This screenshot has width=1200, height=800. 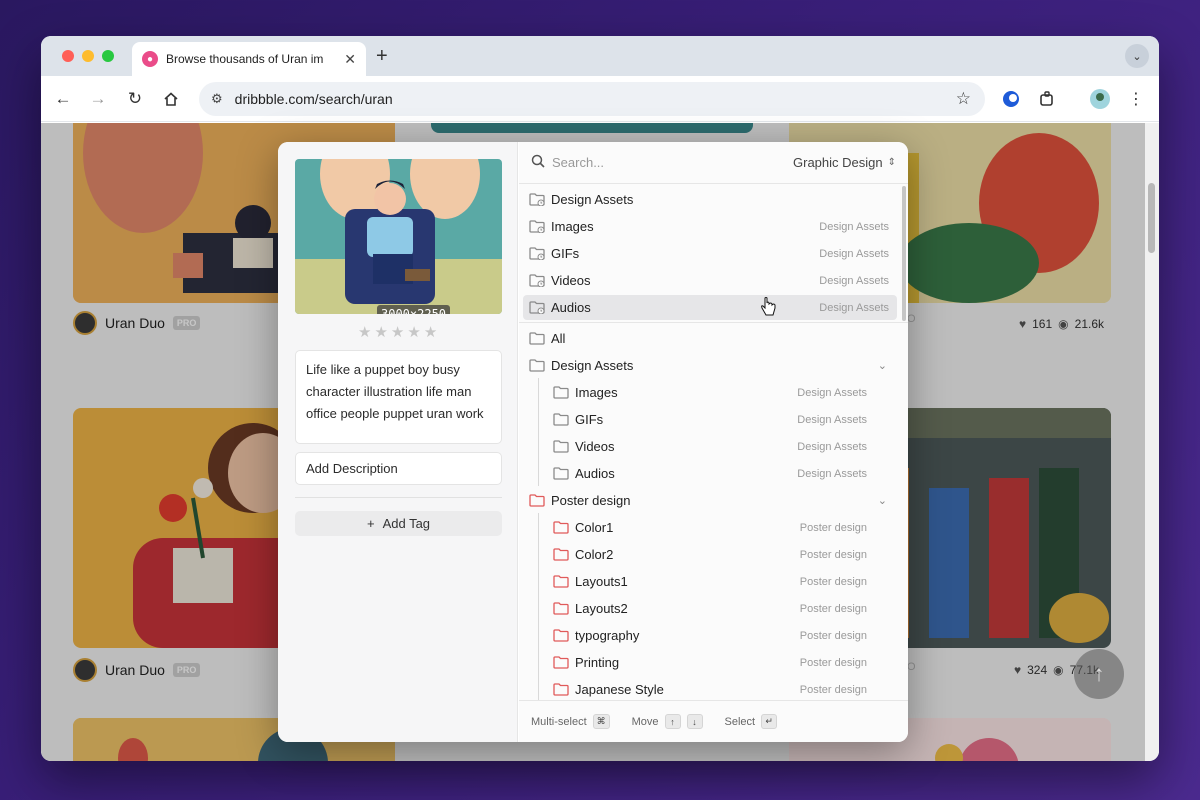 I want to click on url-text: dribbble.com/search/uran, so click(x=314, y=99).